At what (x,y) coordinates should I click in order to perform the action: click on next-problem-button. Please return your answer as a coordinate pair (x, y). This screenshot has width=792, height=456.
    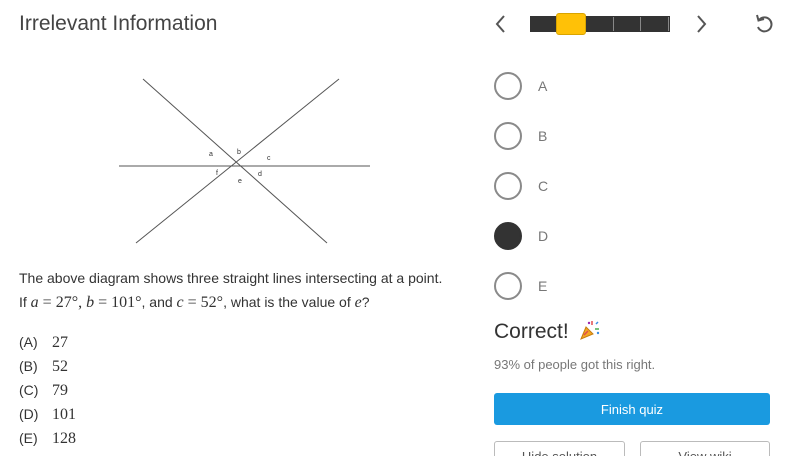
    Looking at the image, I should click on (701, 24).